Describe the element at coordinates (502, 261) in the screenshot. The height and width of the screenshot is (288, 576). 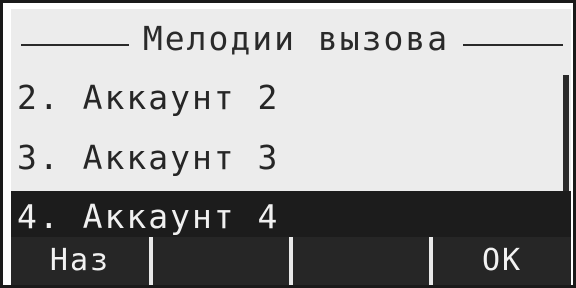
I see `softkey-ok: OK` at that location.